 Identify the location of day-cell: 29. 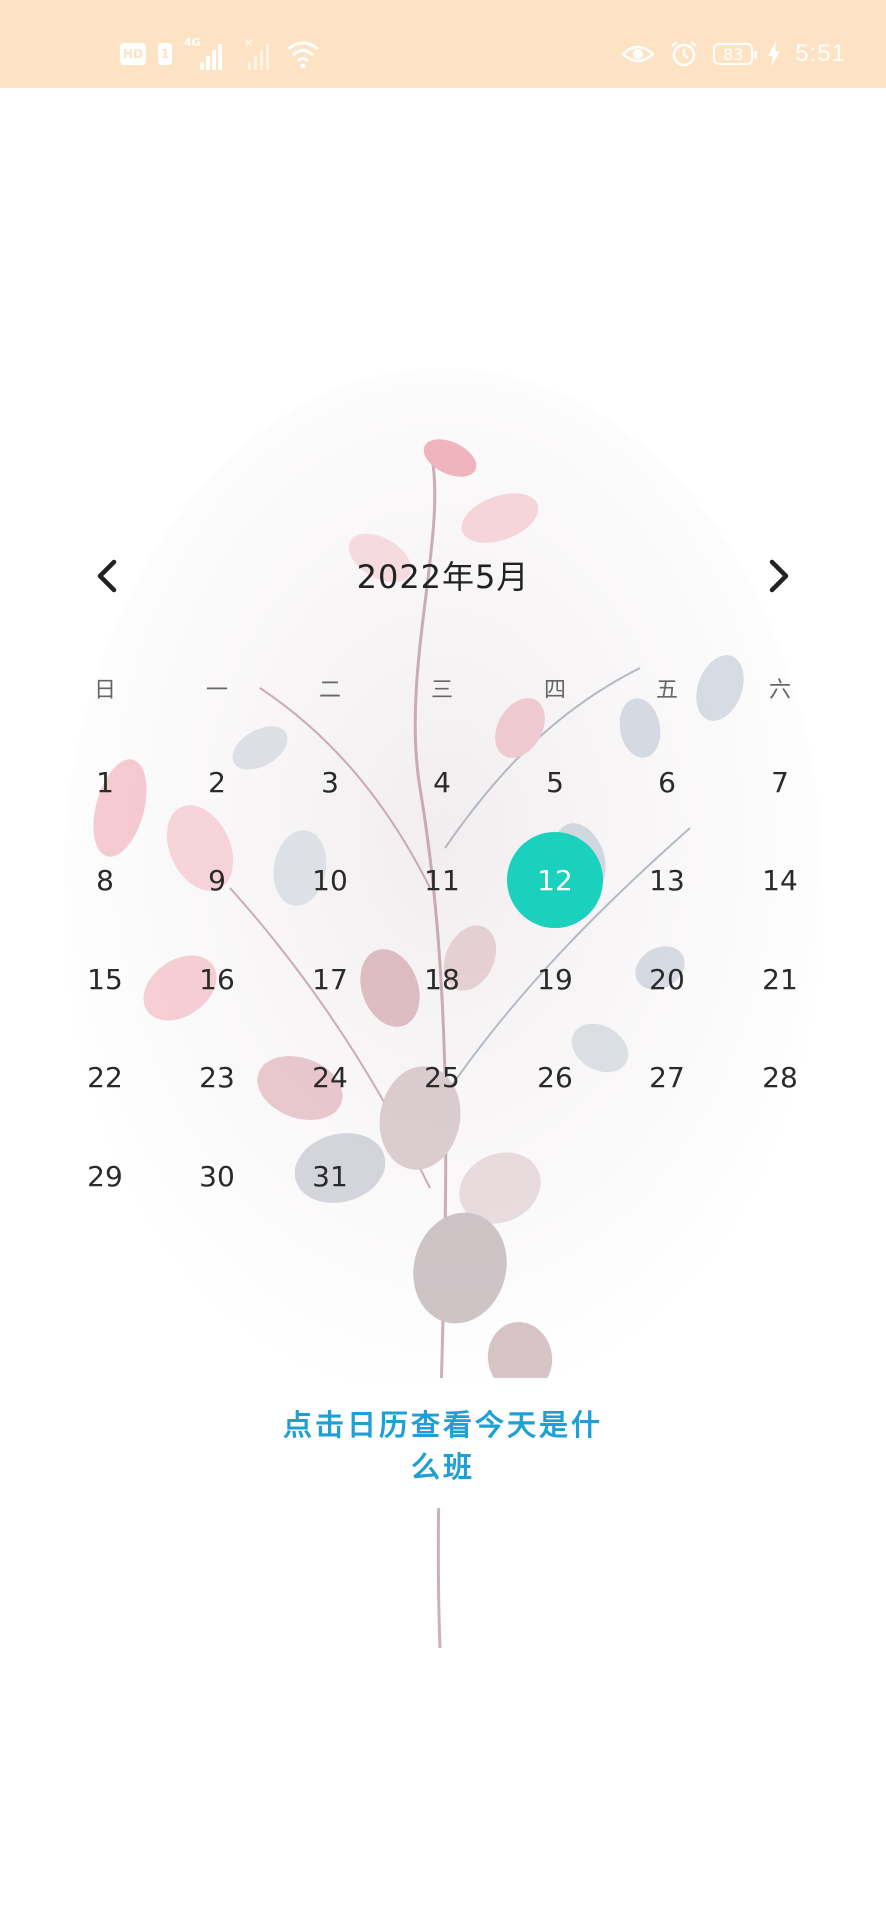
(105, 1176).